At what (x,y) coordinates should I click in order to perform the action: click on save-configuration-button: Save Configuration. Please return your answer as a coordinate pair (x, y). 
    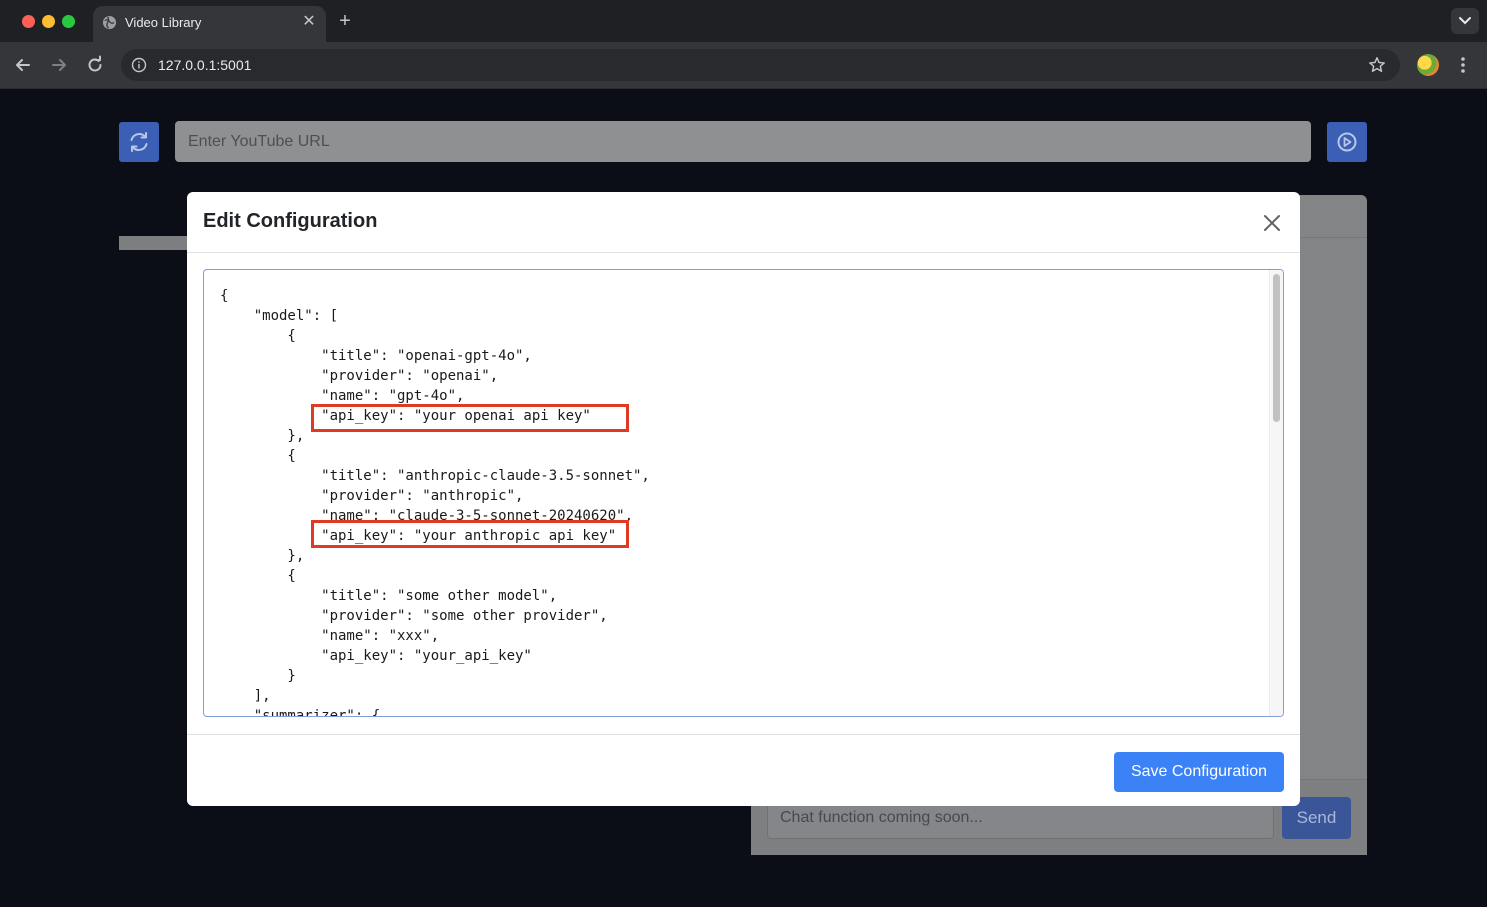
    Looking at the image, I should click on (1199, 772).